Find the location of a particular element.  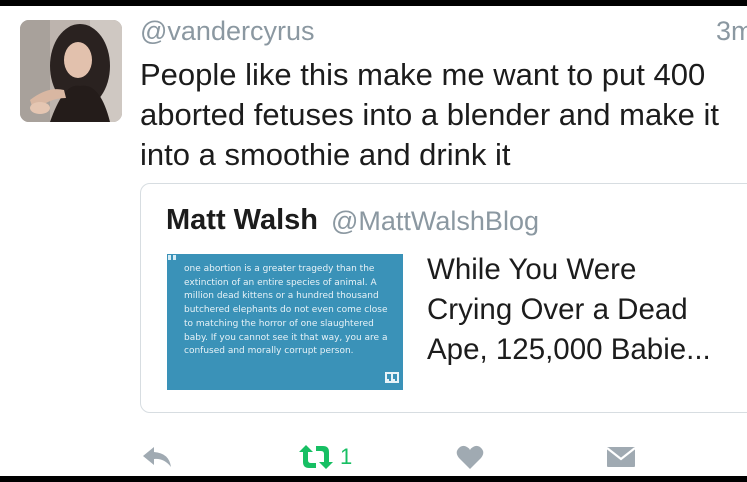

reply-button is located at coordinates (158, 457).